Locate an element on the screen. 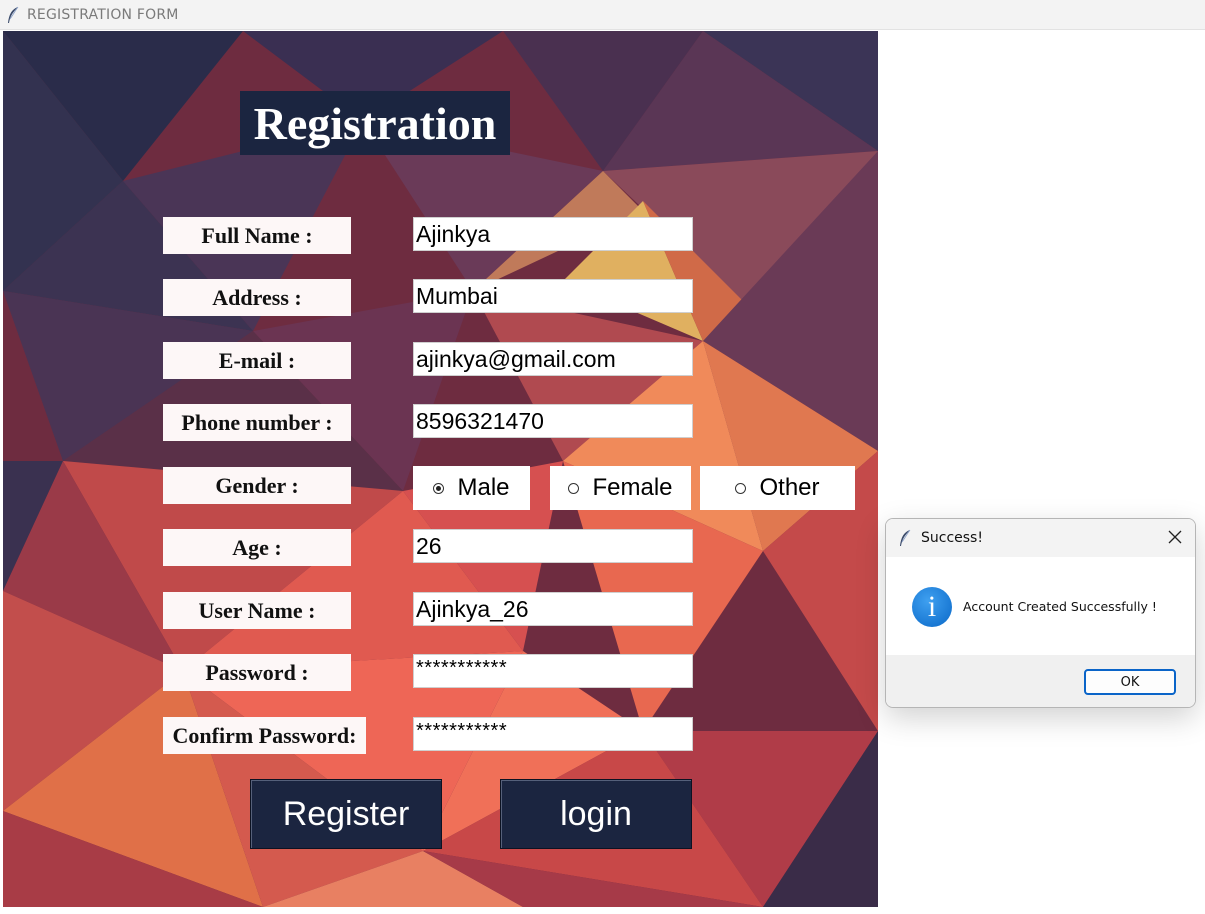  info-icon: i is located at coordinates (932, 607).